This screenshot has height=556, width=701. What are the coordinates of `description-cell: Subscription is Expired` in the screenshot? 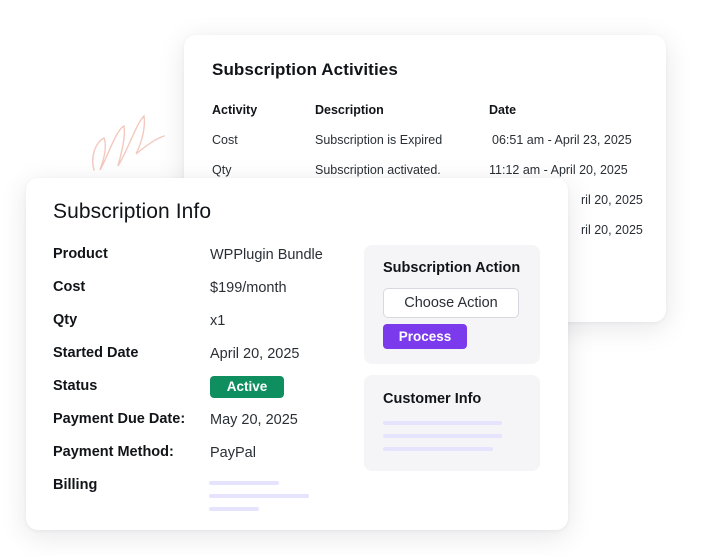 It's located at (379, 140).